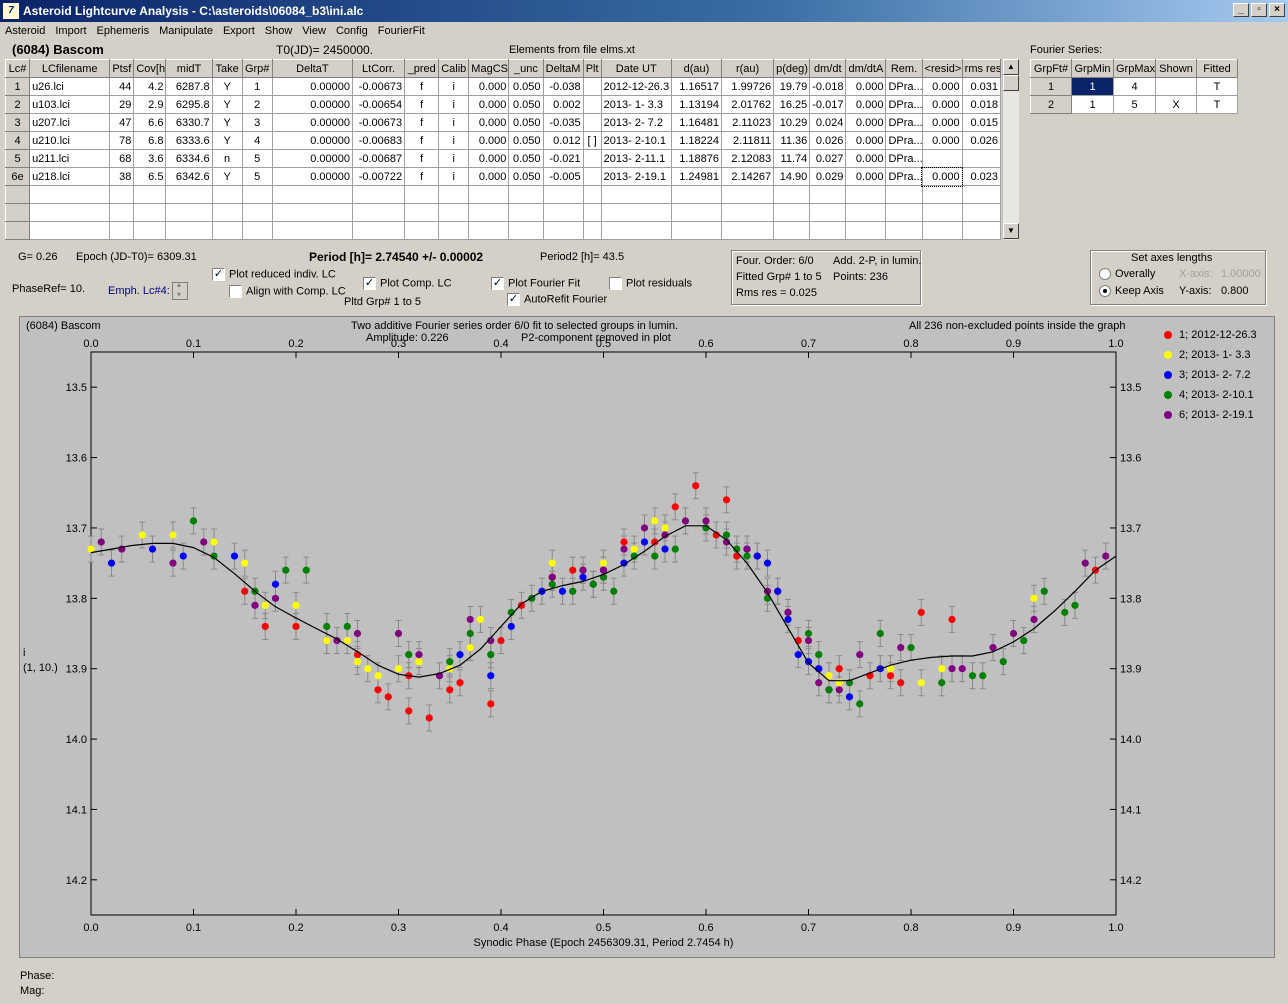 The height and width of the screenshot is (1004, 1288). Describe the element at coordinates (981, 104) in the screenshot. I see `table-cell: 0.018` at that location.